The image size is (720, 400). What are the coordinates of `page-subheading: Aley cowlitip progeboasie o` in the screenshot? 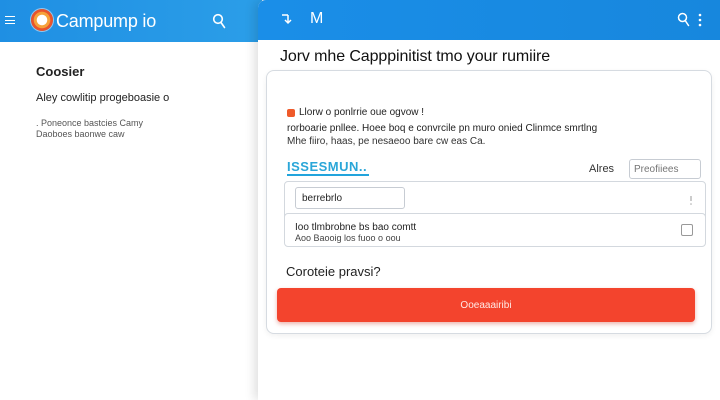 It's located at (103, 98).